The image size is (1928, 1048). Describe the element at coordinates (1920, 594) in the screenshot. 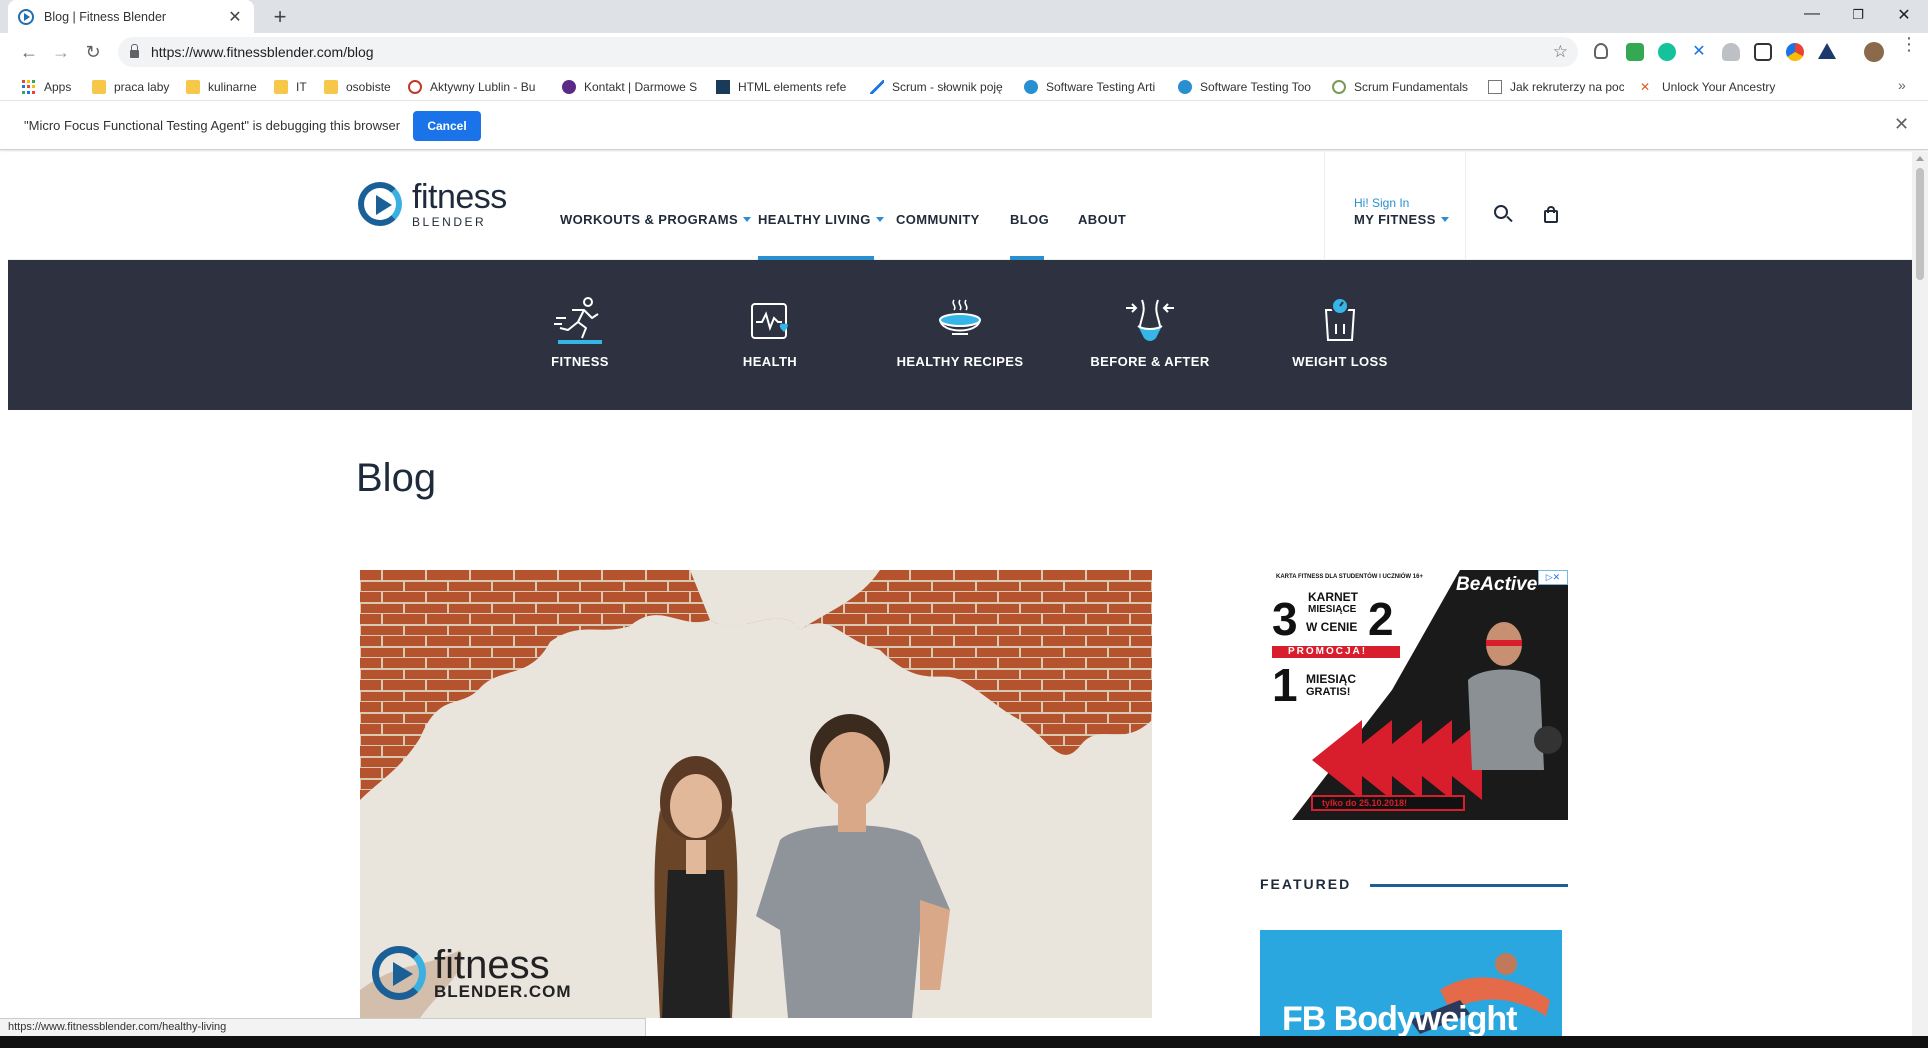

I see `page-scrollbar` at that location.